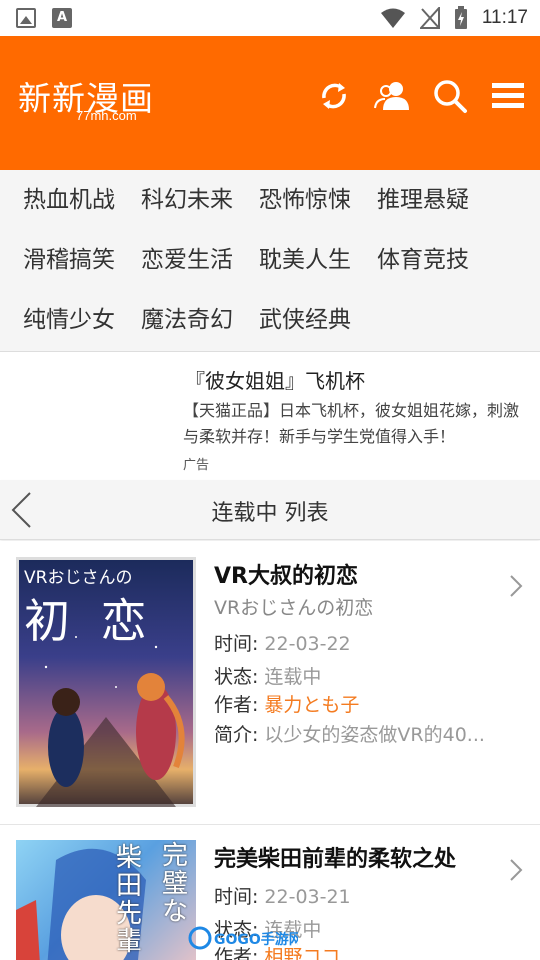 Image resolution: width=540 pixels, height=960 pixels. I want to click on app-logo-domain: 77mh.com, so click(106, 115).